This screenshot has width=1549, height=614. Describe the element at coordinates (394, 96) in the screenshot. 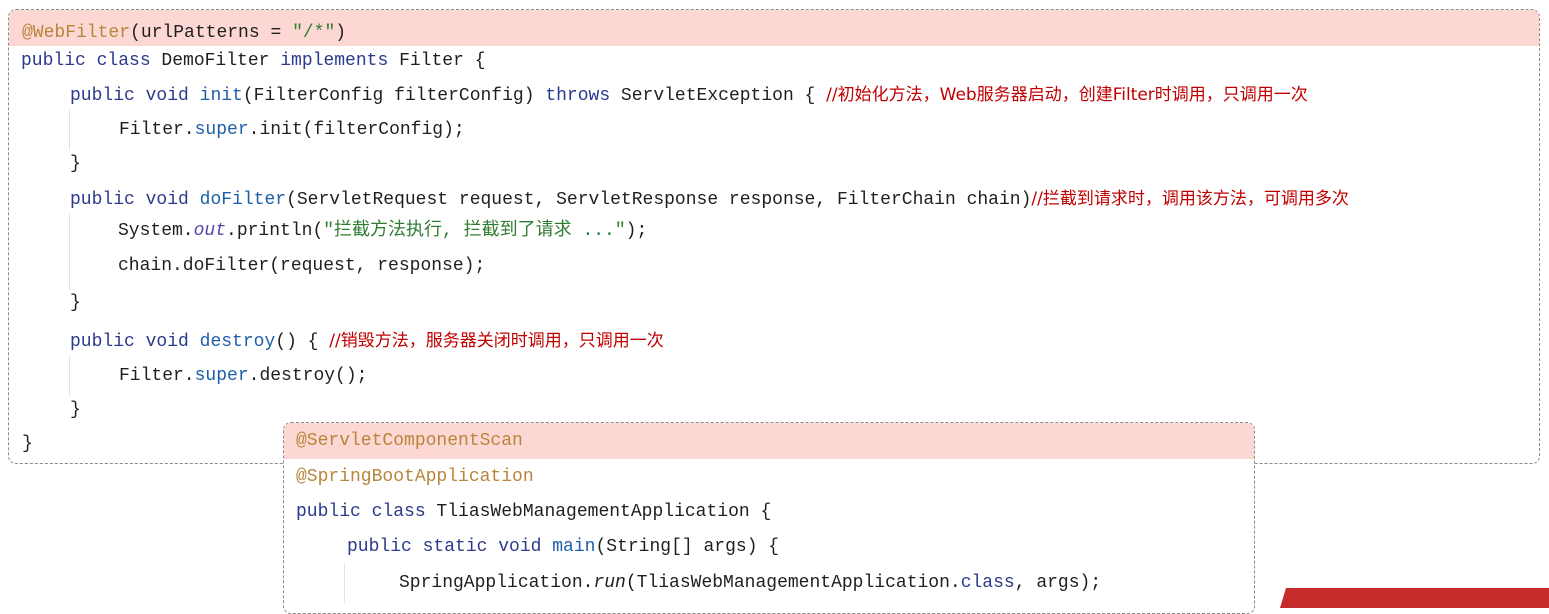

I see `method-params: (FilterConfig filterConfig)` at that location.